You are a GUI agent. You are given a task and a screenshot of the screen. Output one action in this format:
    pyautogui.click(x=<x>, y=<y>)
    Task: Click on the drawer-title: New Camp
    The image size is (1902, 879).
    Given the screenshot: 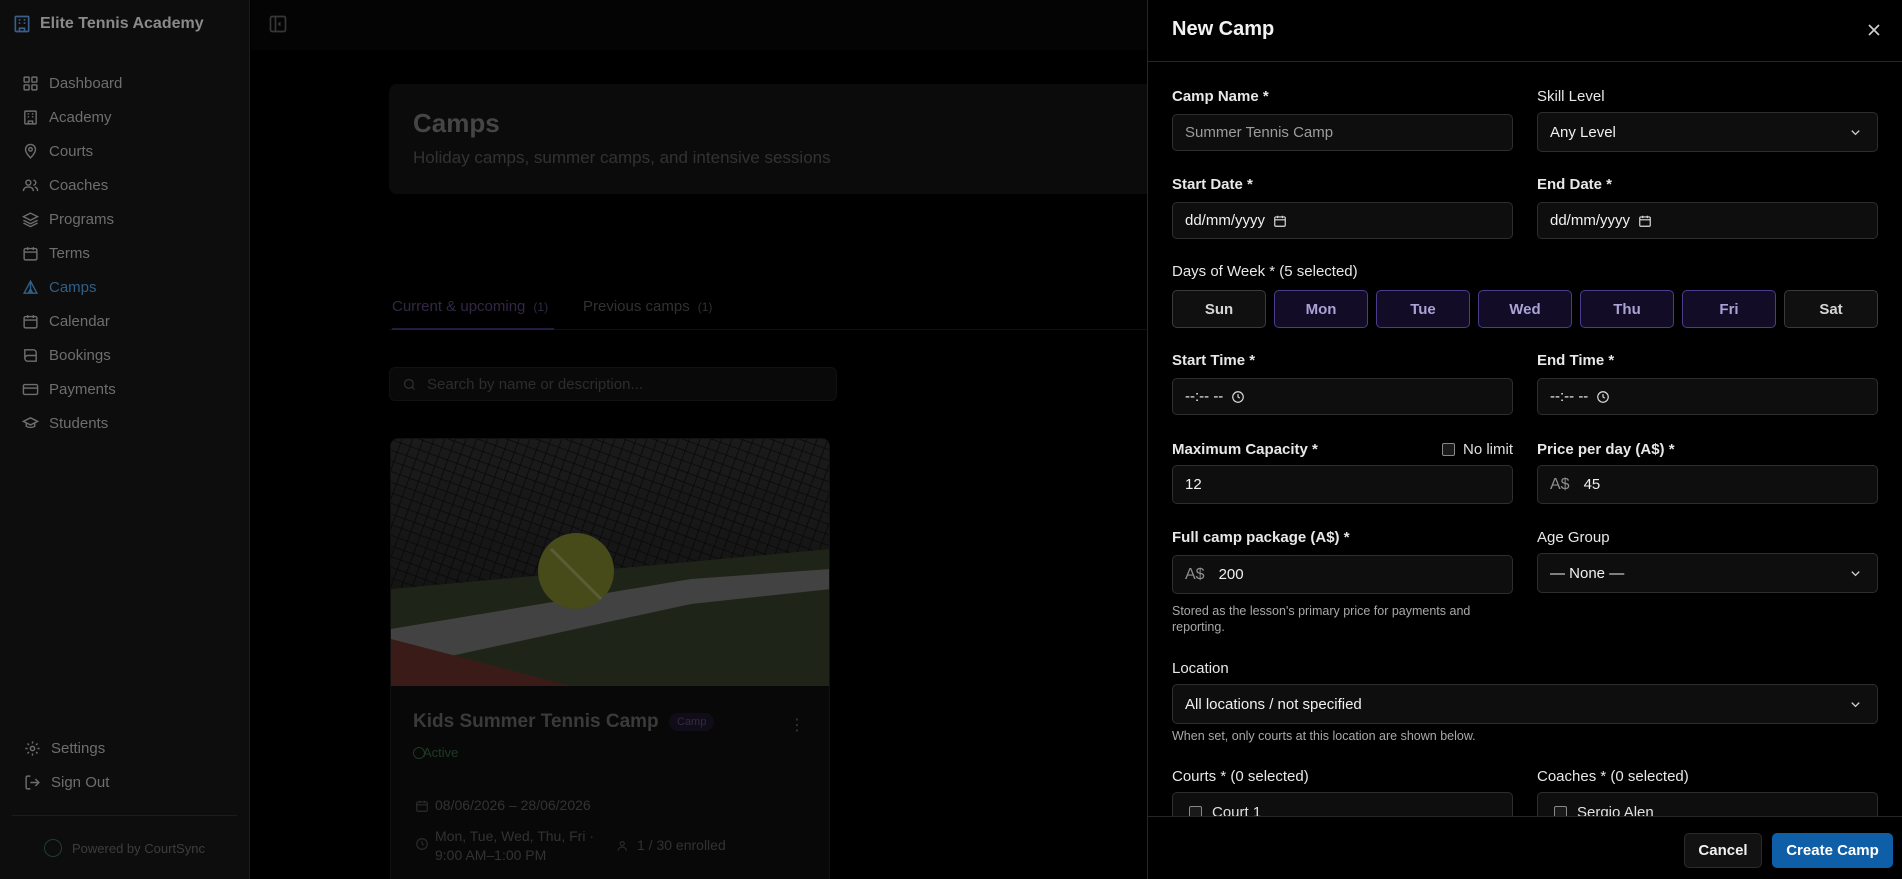 What is the action you would take?
    pyautogui.click(x=1223, y=29)
    